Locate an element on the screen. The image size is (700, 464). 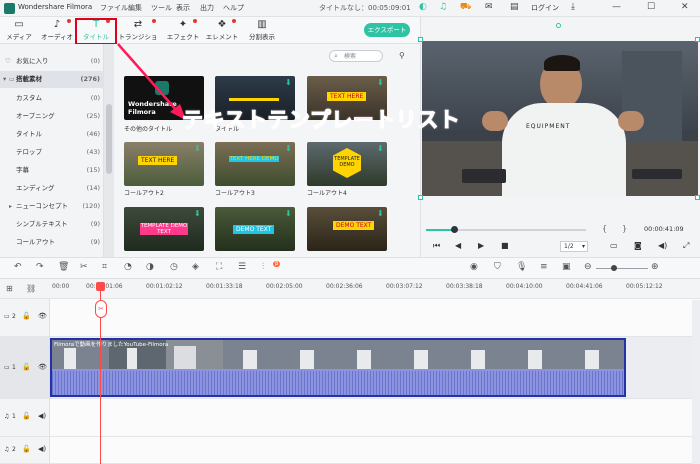
menu-tools: ツール is located at coordinates (161, 8).